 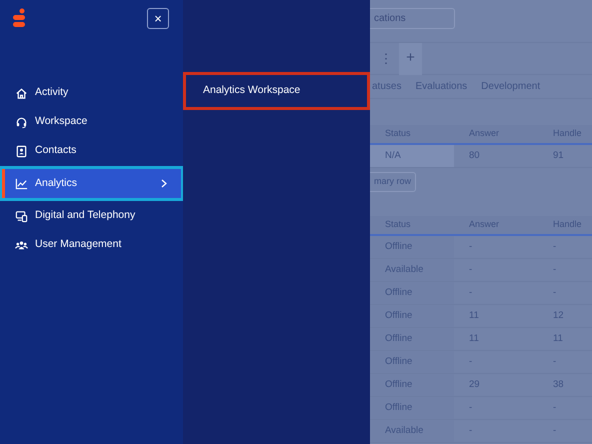 What do you see at coordinates (21, 122) in the screenshot?
I see `headset-icon` at bounding box center [21, 122].